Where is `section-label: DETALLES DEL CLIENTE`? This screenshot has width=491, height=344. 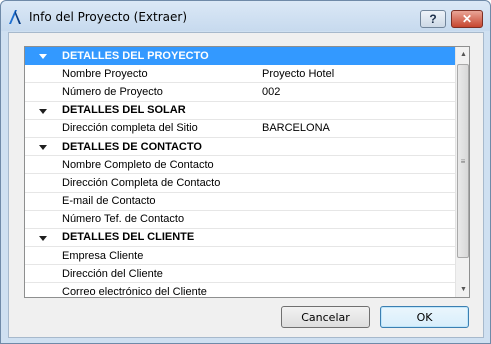
section-label: DETALLES DEL CLIENTE is located at coordinates (128, 237).